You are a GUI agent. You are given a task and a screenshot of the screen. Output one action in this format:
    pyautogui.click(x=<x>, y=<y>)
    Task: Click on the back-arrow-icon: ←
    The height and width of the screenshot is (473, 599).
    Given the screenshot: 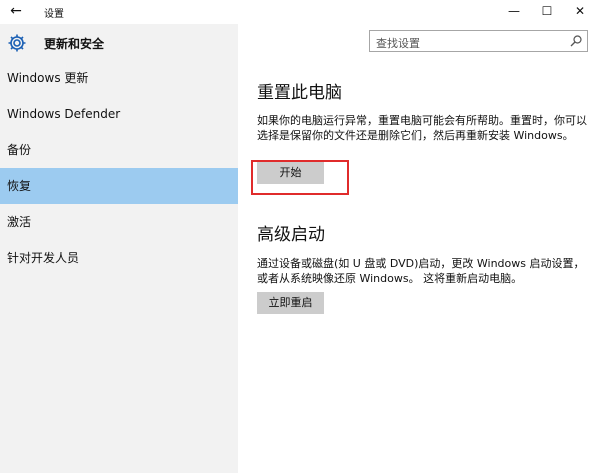 What is the action you would take?
    pyautogui.click(x=16, y=11)
    